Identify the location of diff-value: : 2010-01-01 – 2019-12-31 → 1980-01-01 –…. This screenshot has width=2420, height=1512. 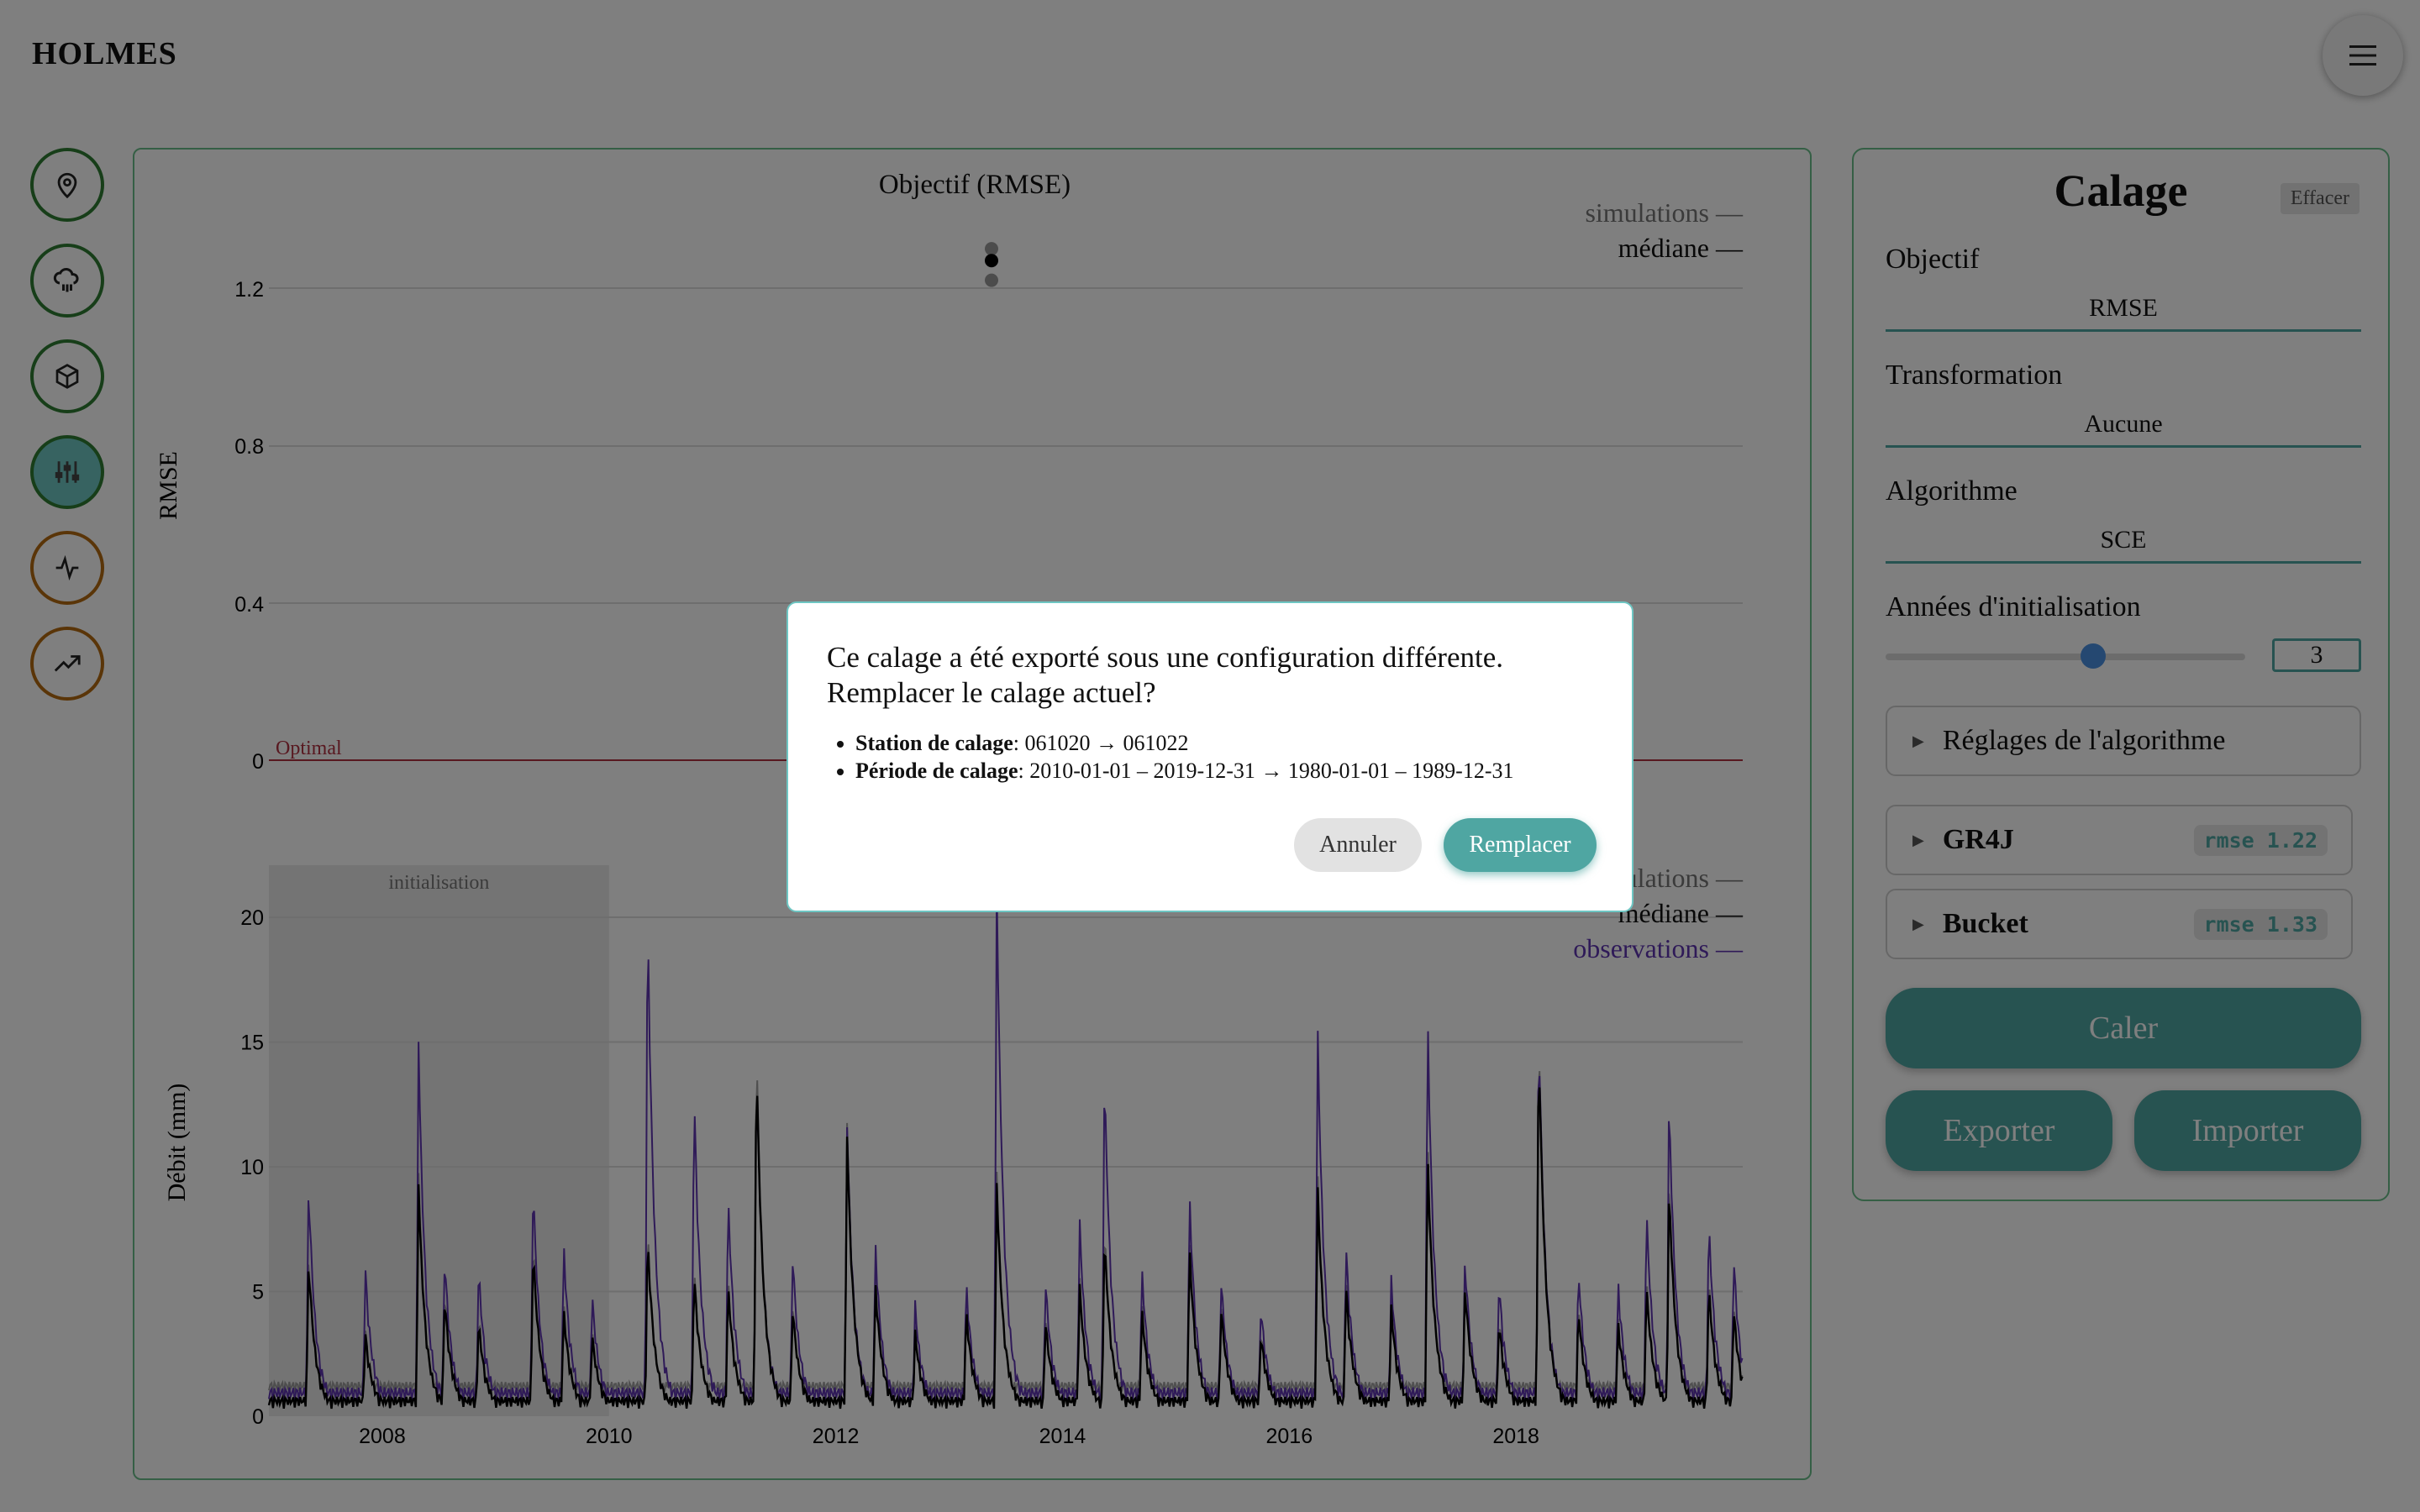
(1266, 771).